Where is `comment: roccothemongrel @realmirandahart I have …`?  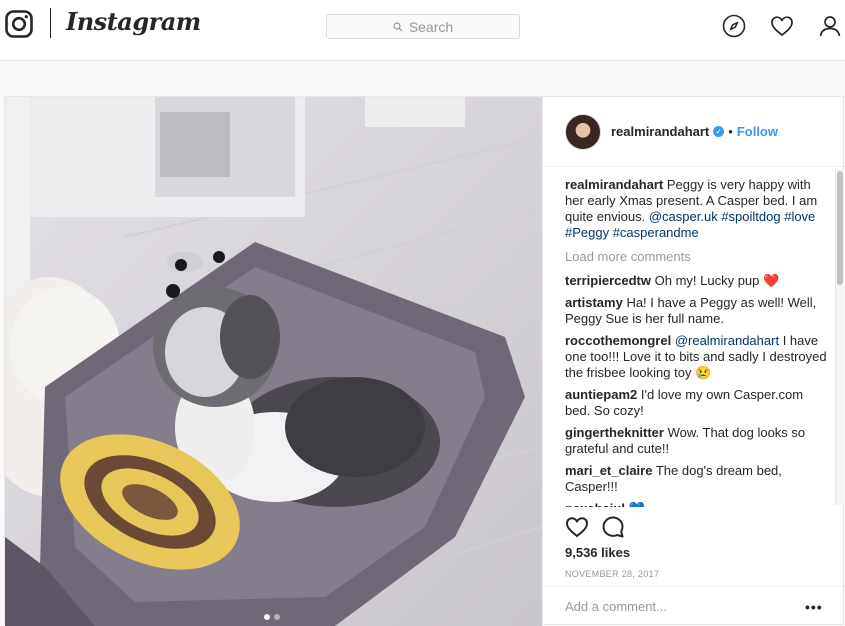
comment: roccothemongrel @realmirandahart I have … is located at coordinates (696, 357).